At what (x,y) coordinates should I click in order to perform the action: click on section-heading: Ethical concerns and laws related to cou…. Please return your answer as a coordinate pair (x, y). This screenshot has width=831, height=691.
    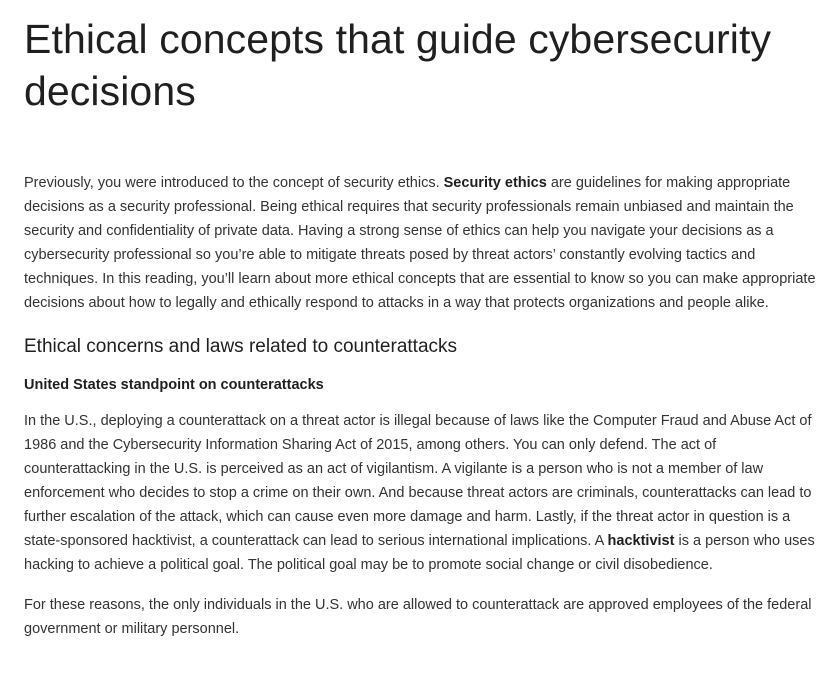
    Looking at the image, I should click on (241, 346).